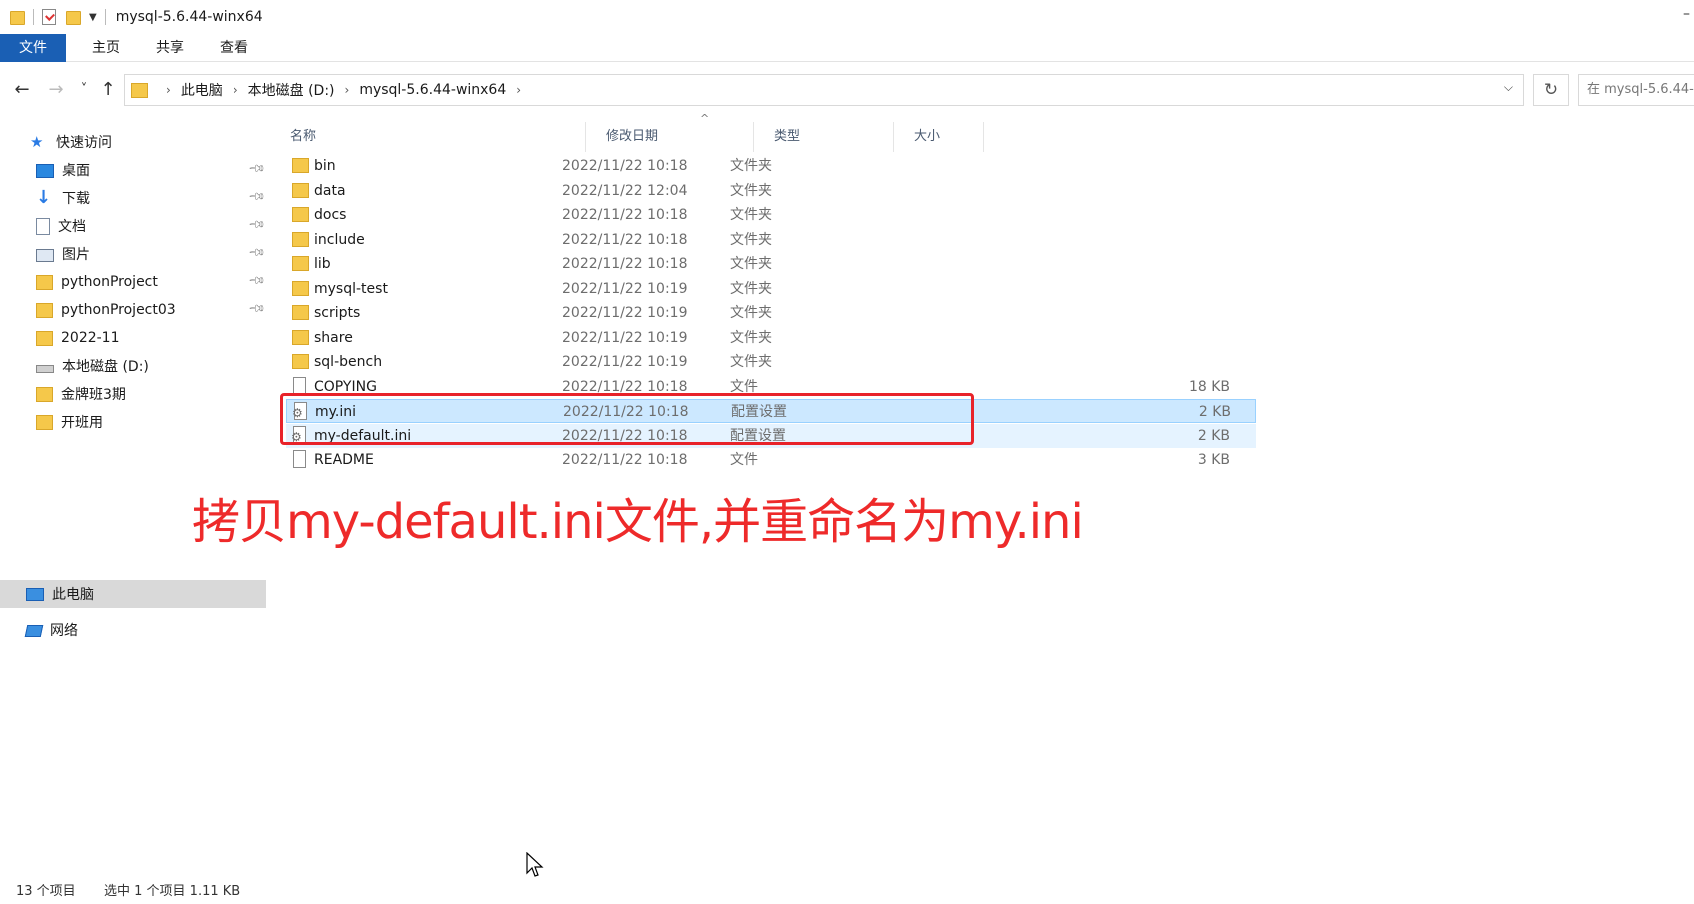 This screenshot has height=904, width=1694. What do you see at coordinates (428, 137) in the screenshot?
I see `column-header-name: 名称` at bounding box center [428, 137].